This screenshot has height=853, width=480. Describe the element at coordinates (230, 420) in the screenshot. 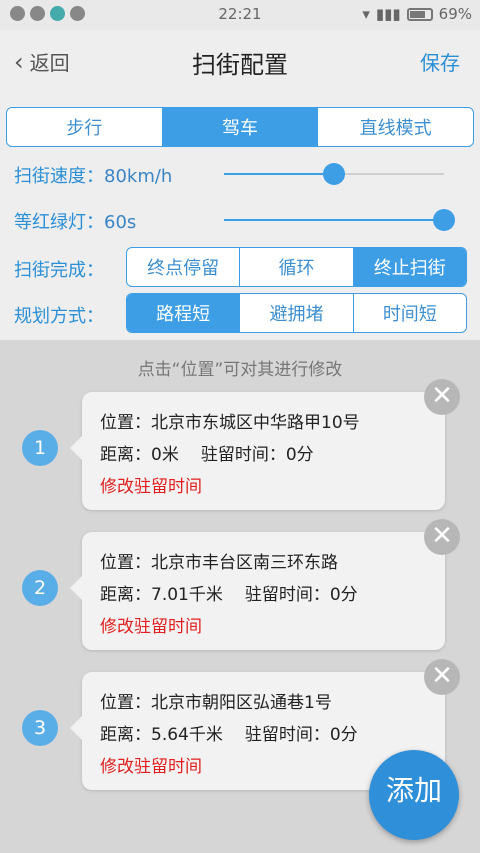

I see `waypoint-location: 位置：北京市东城区中华路甲10号` at that location.